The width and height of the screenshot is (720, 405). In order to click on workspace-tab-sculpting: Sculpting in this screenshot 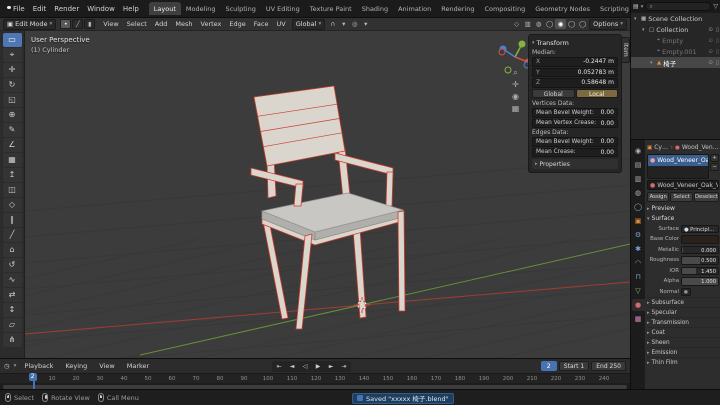, I will do `click(240, 8)`.